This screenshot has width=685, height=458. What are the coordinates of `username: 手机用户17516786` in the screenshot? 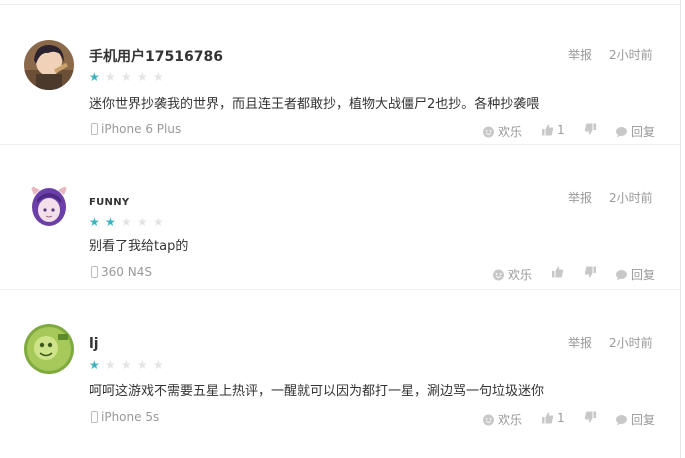 It's located at (156, 56).